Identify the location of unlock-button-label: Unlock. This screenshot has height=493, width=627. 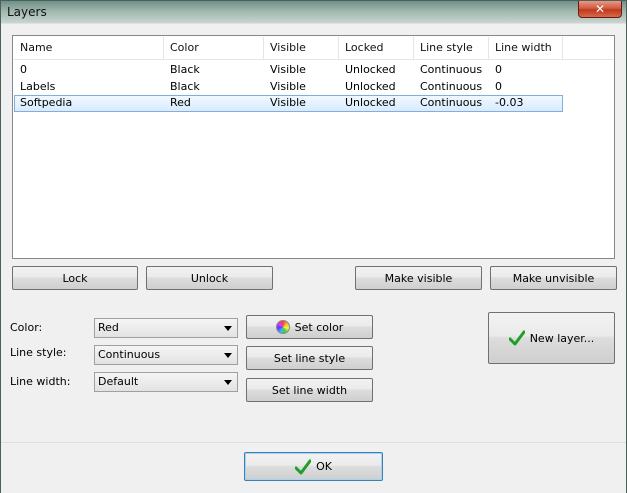
(209, 278).